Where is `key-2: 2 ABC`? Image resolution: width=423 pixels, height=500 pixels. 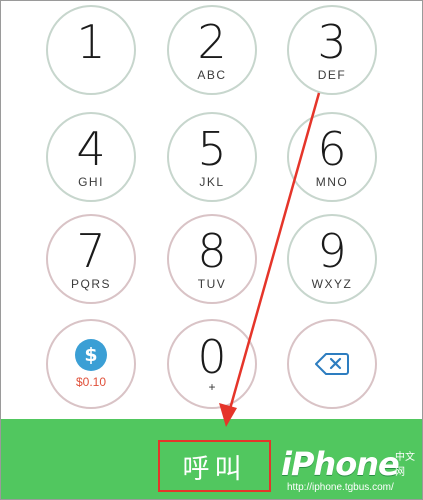 key-2: 2 ABC is located at coordinates (212, 50).